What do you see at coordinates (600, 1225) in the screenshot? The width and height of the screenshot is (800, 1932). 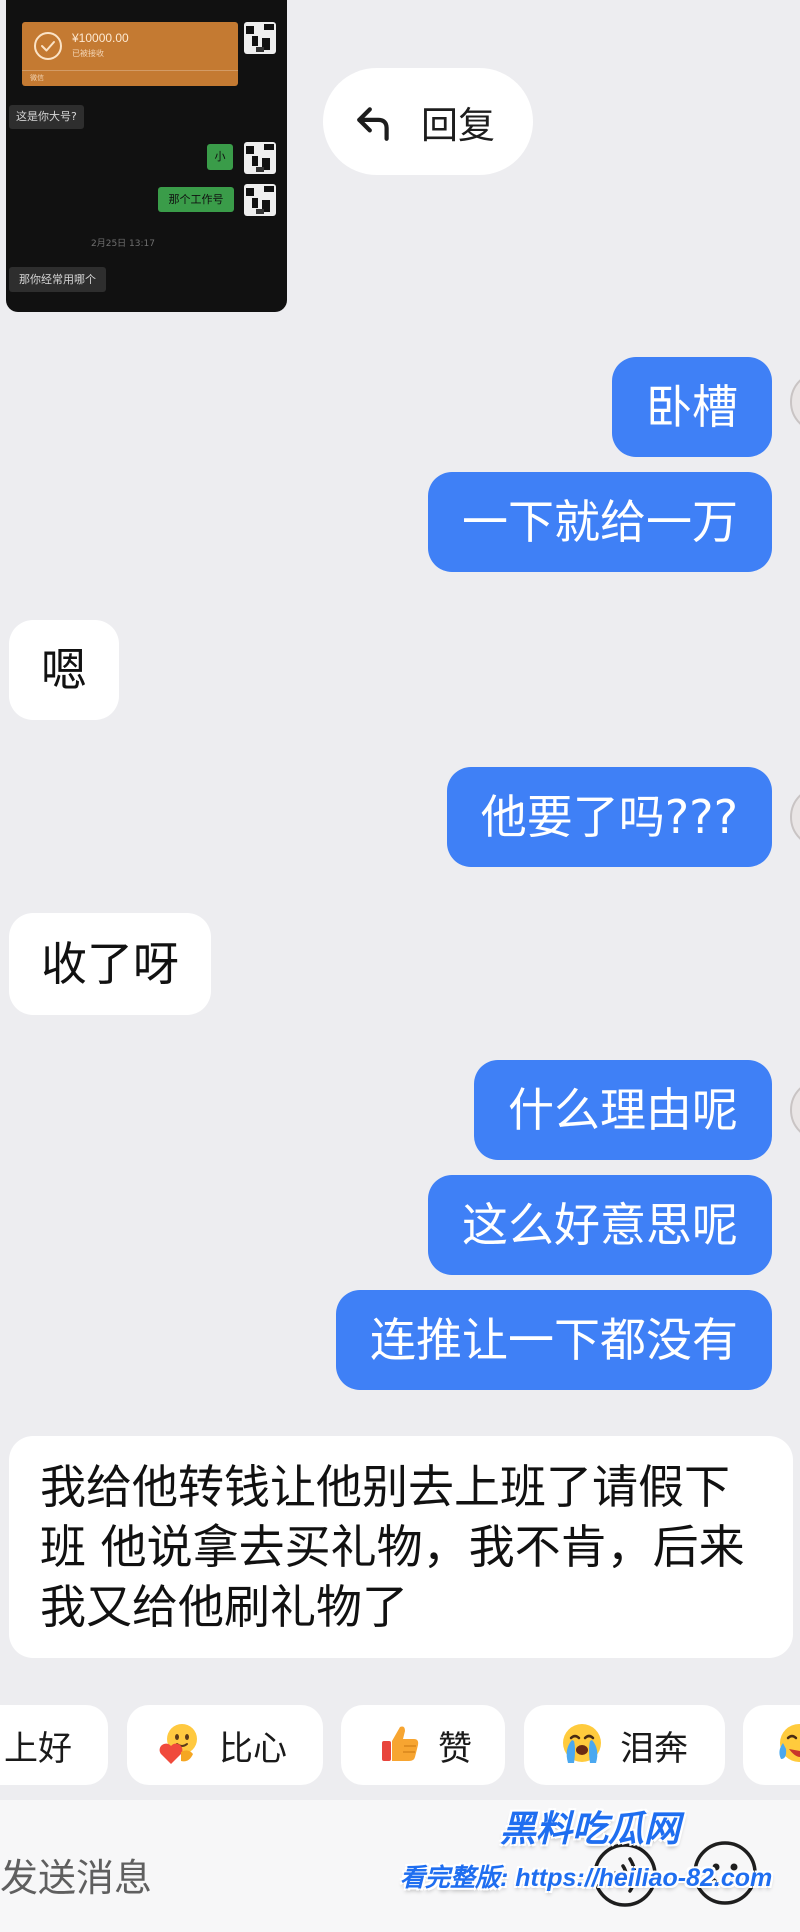 I see `outgoing-message-bubble: 这么好意思呢` at bounding box center [600, 1225].